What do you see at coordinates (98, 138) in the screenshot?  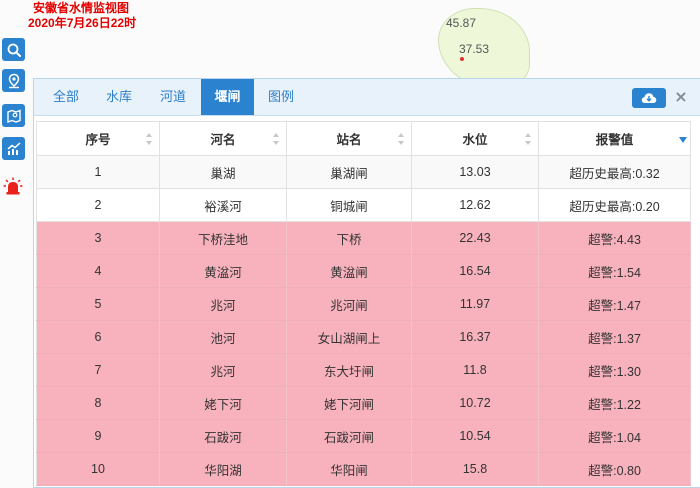 I see `column-header-index: 序号` at bounding box center [98, 138].